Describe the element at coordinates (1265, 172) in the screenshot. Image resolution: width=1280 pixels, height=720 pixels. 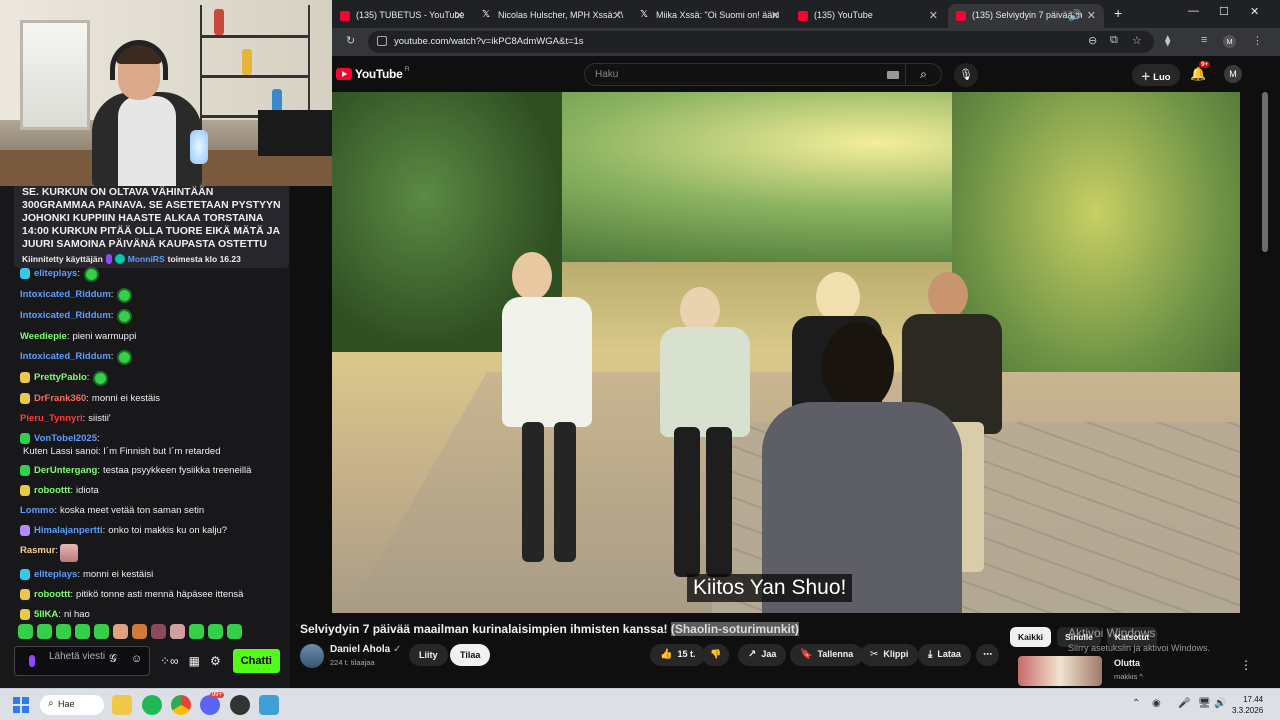
I see `page-scrollbar` at that location.